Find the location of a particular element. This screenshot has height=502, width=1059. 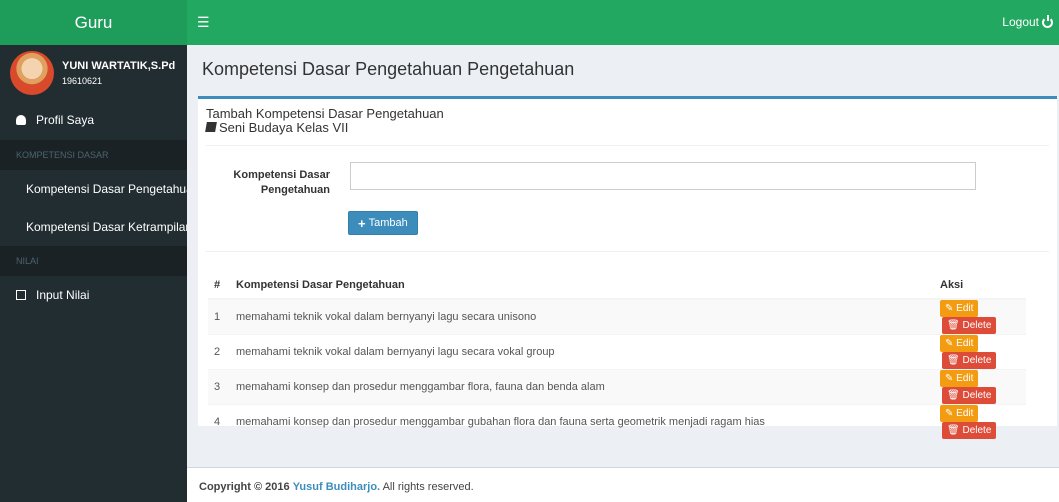

add-button-label: Tambah is located at coordinates (388, 223).